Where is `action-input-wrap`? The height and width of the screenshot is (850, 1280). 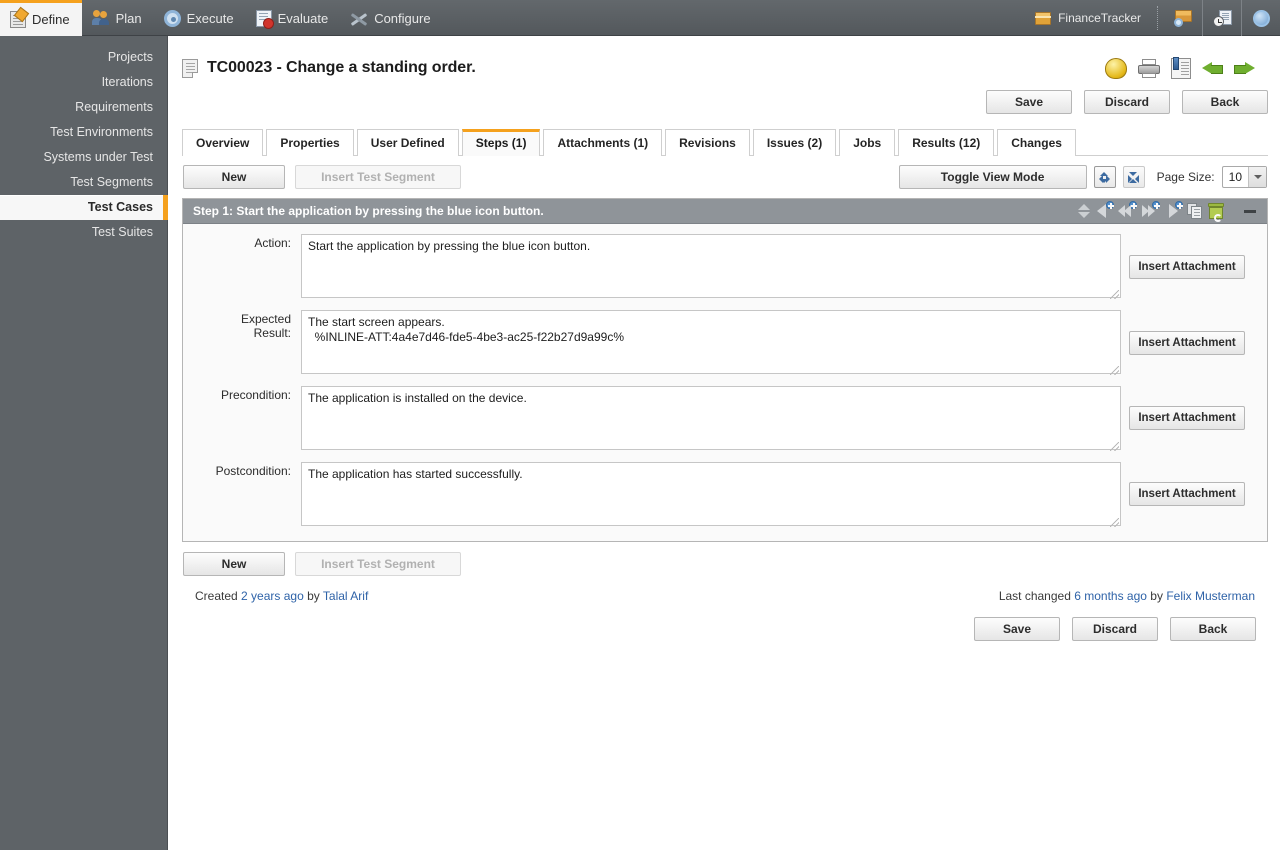
action-input-wrap is located at coordinates (711, 267).